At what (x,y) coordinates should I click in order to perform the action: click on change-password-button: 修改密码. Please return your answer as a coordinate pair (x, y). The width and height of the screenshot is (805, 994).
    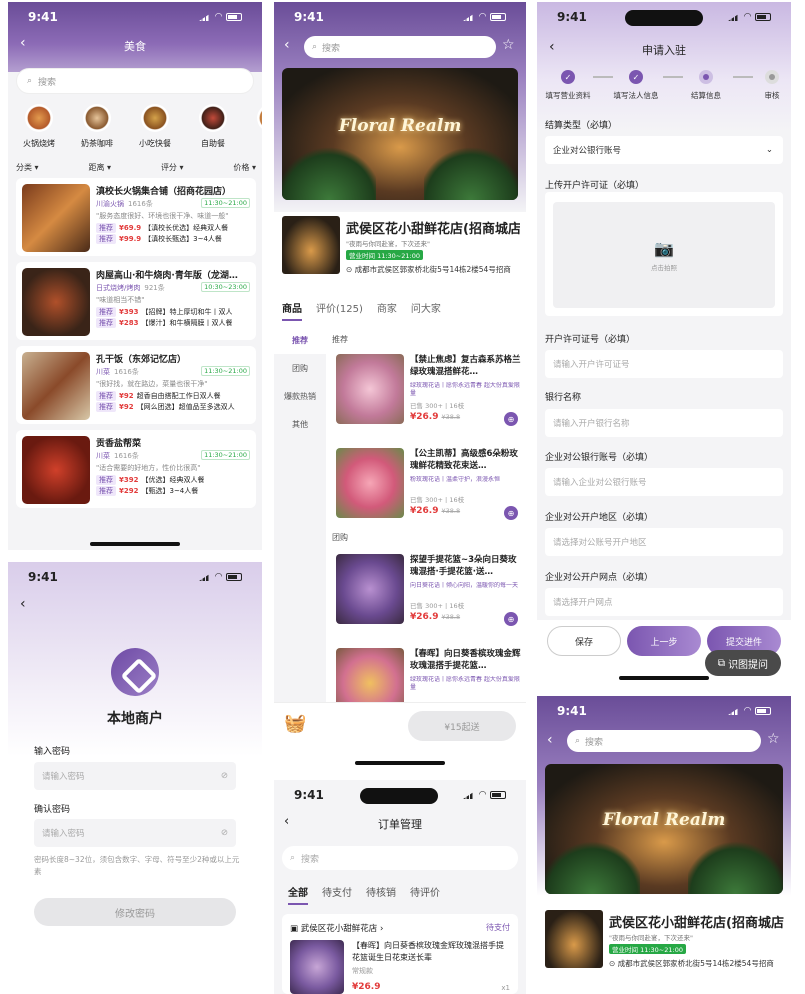
    Looking at the image, I should click on (135, 912).